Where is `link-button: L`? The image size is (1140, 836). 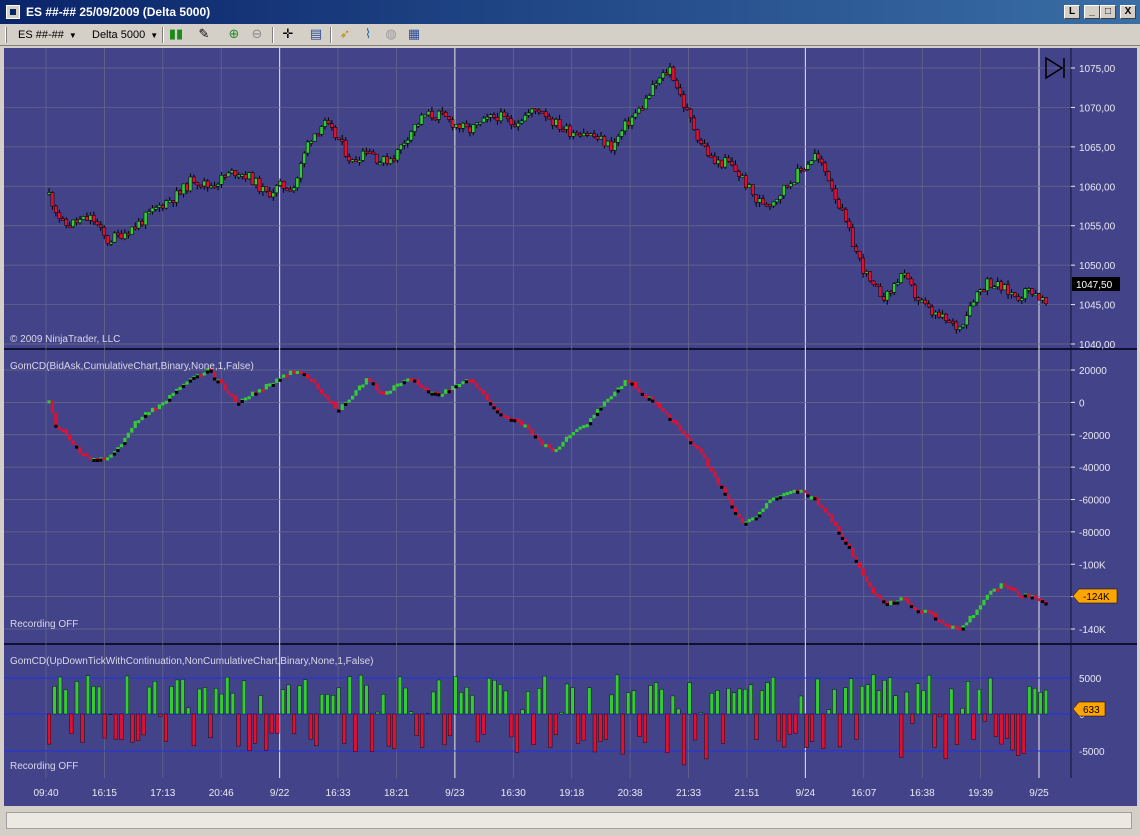
link-button: L is located at coordinates (1072, 12).